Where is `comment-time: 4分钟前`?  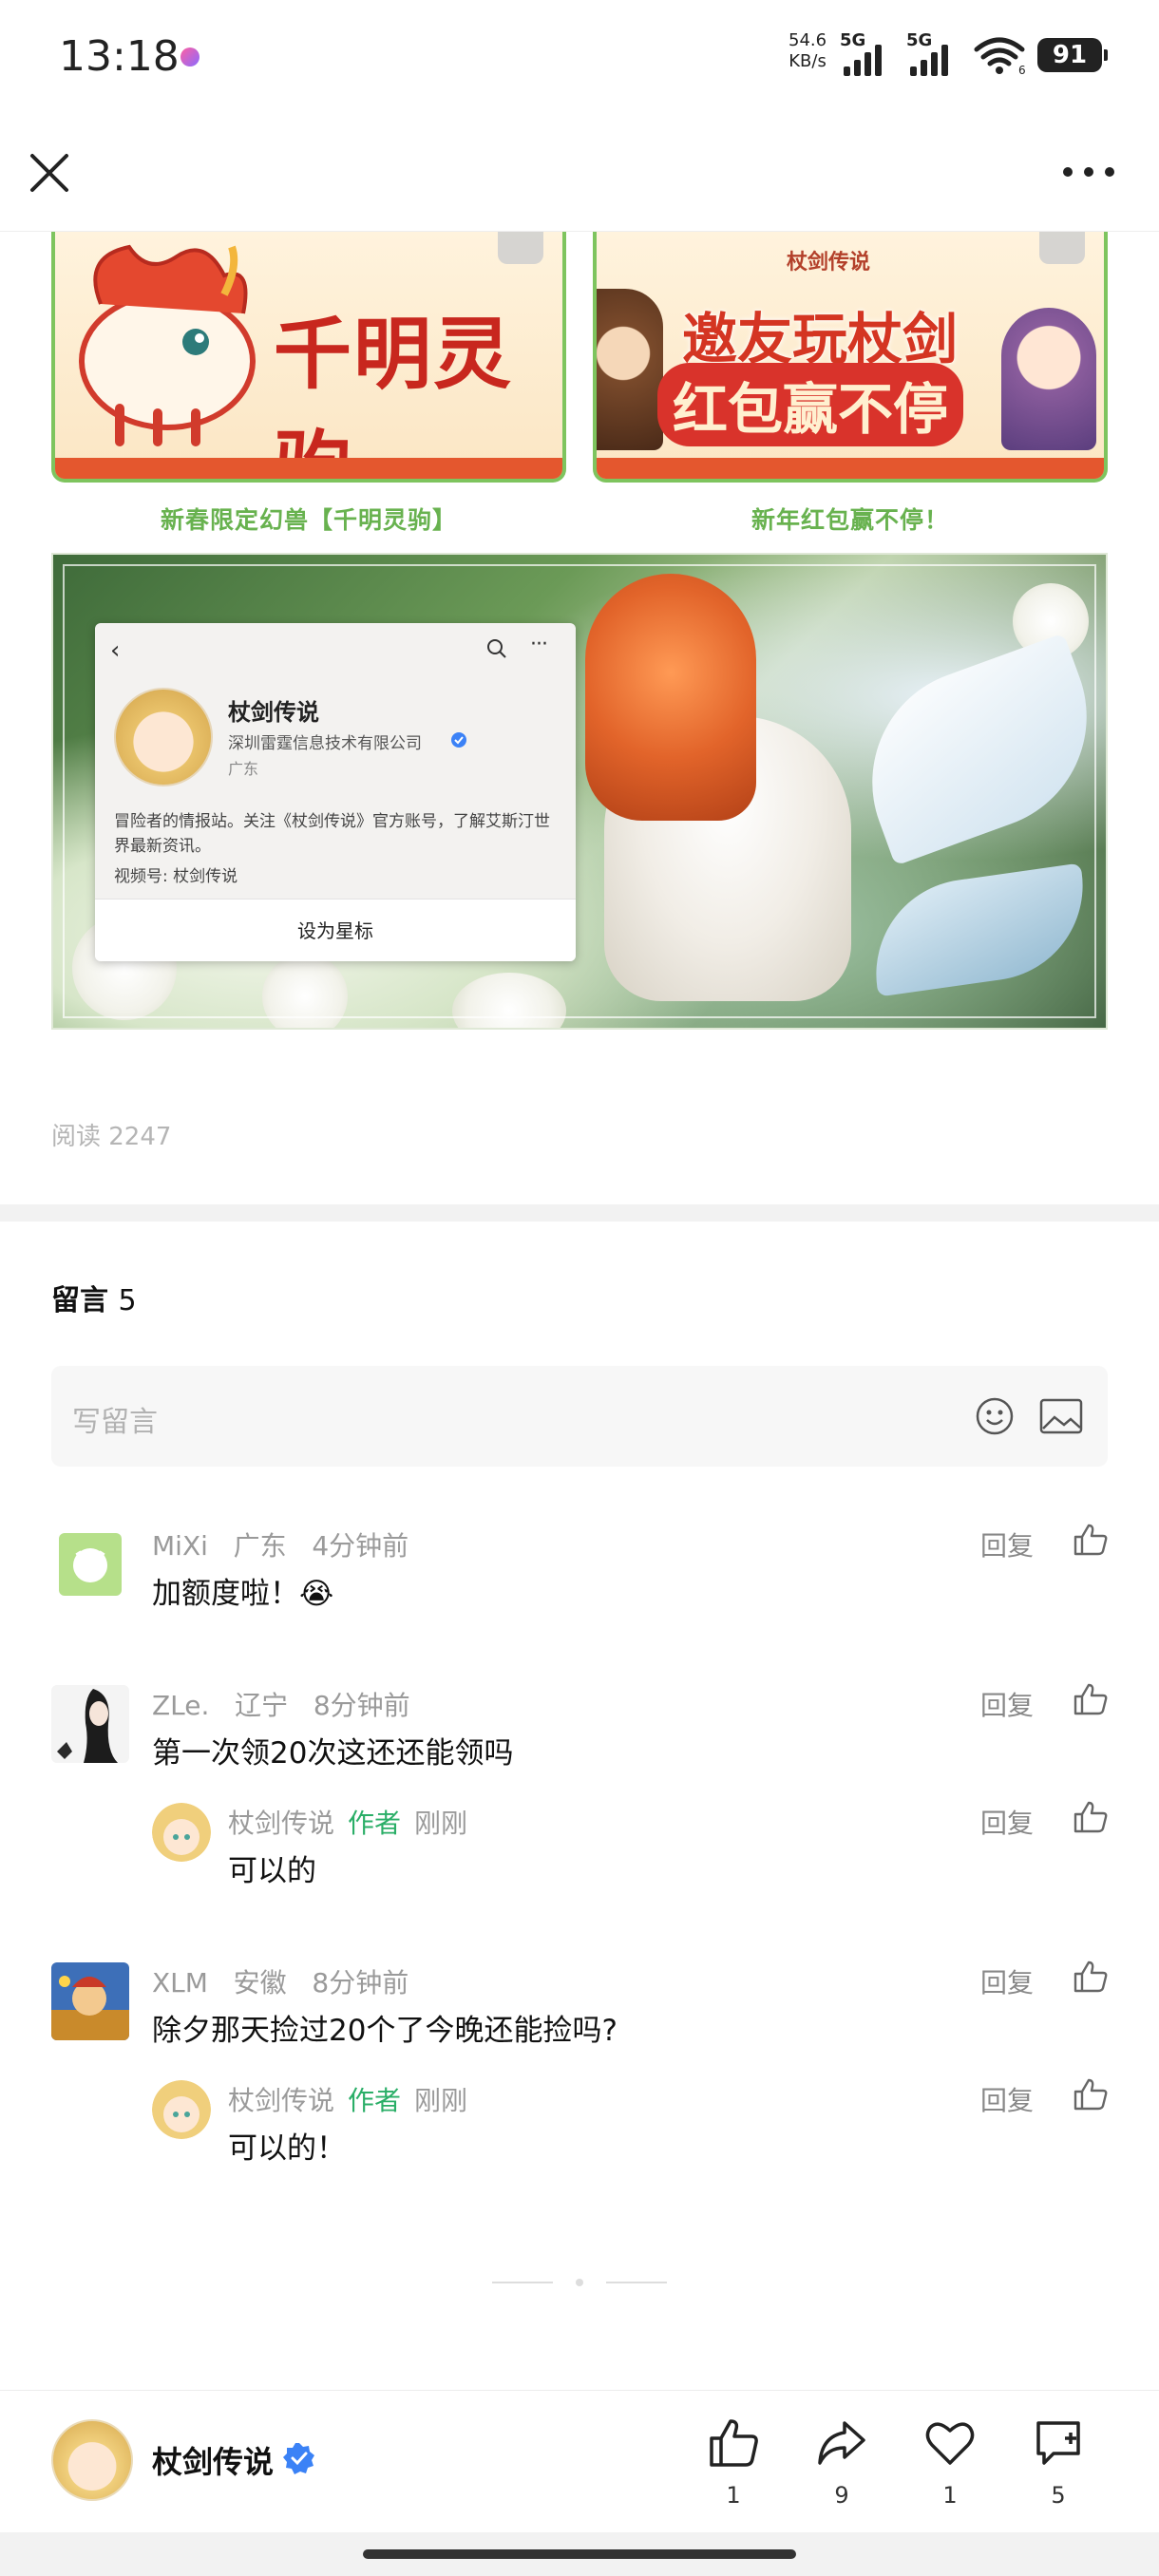
comment-time: 4分钟前 is located at coordinates (360, 1546).